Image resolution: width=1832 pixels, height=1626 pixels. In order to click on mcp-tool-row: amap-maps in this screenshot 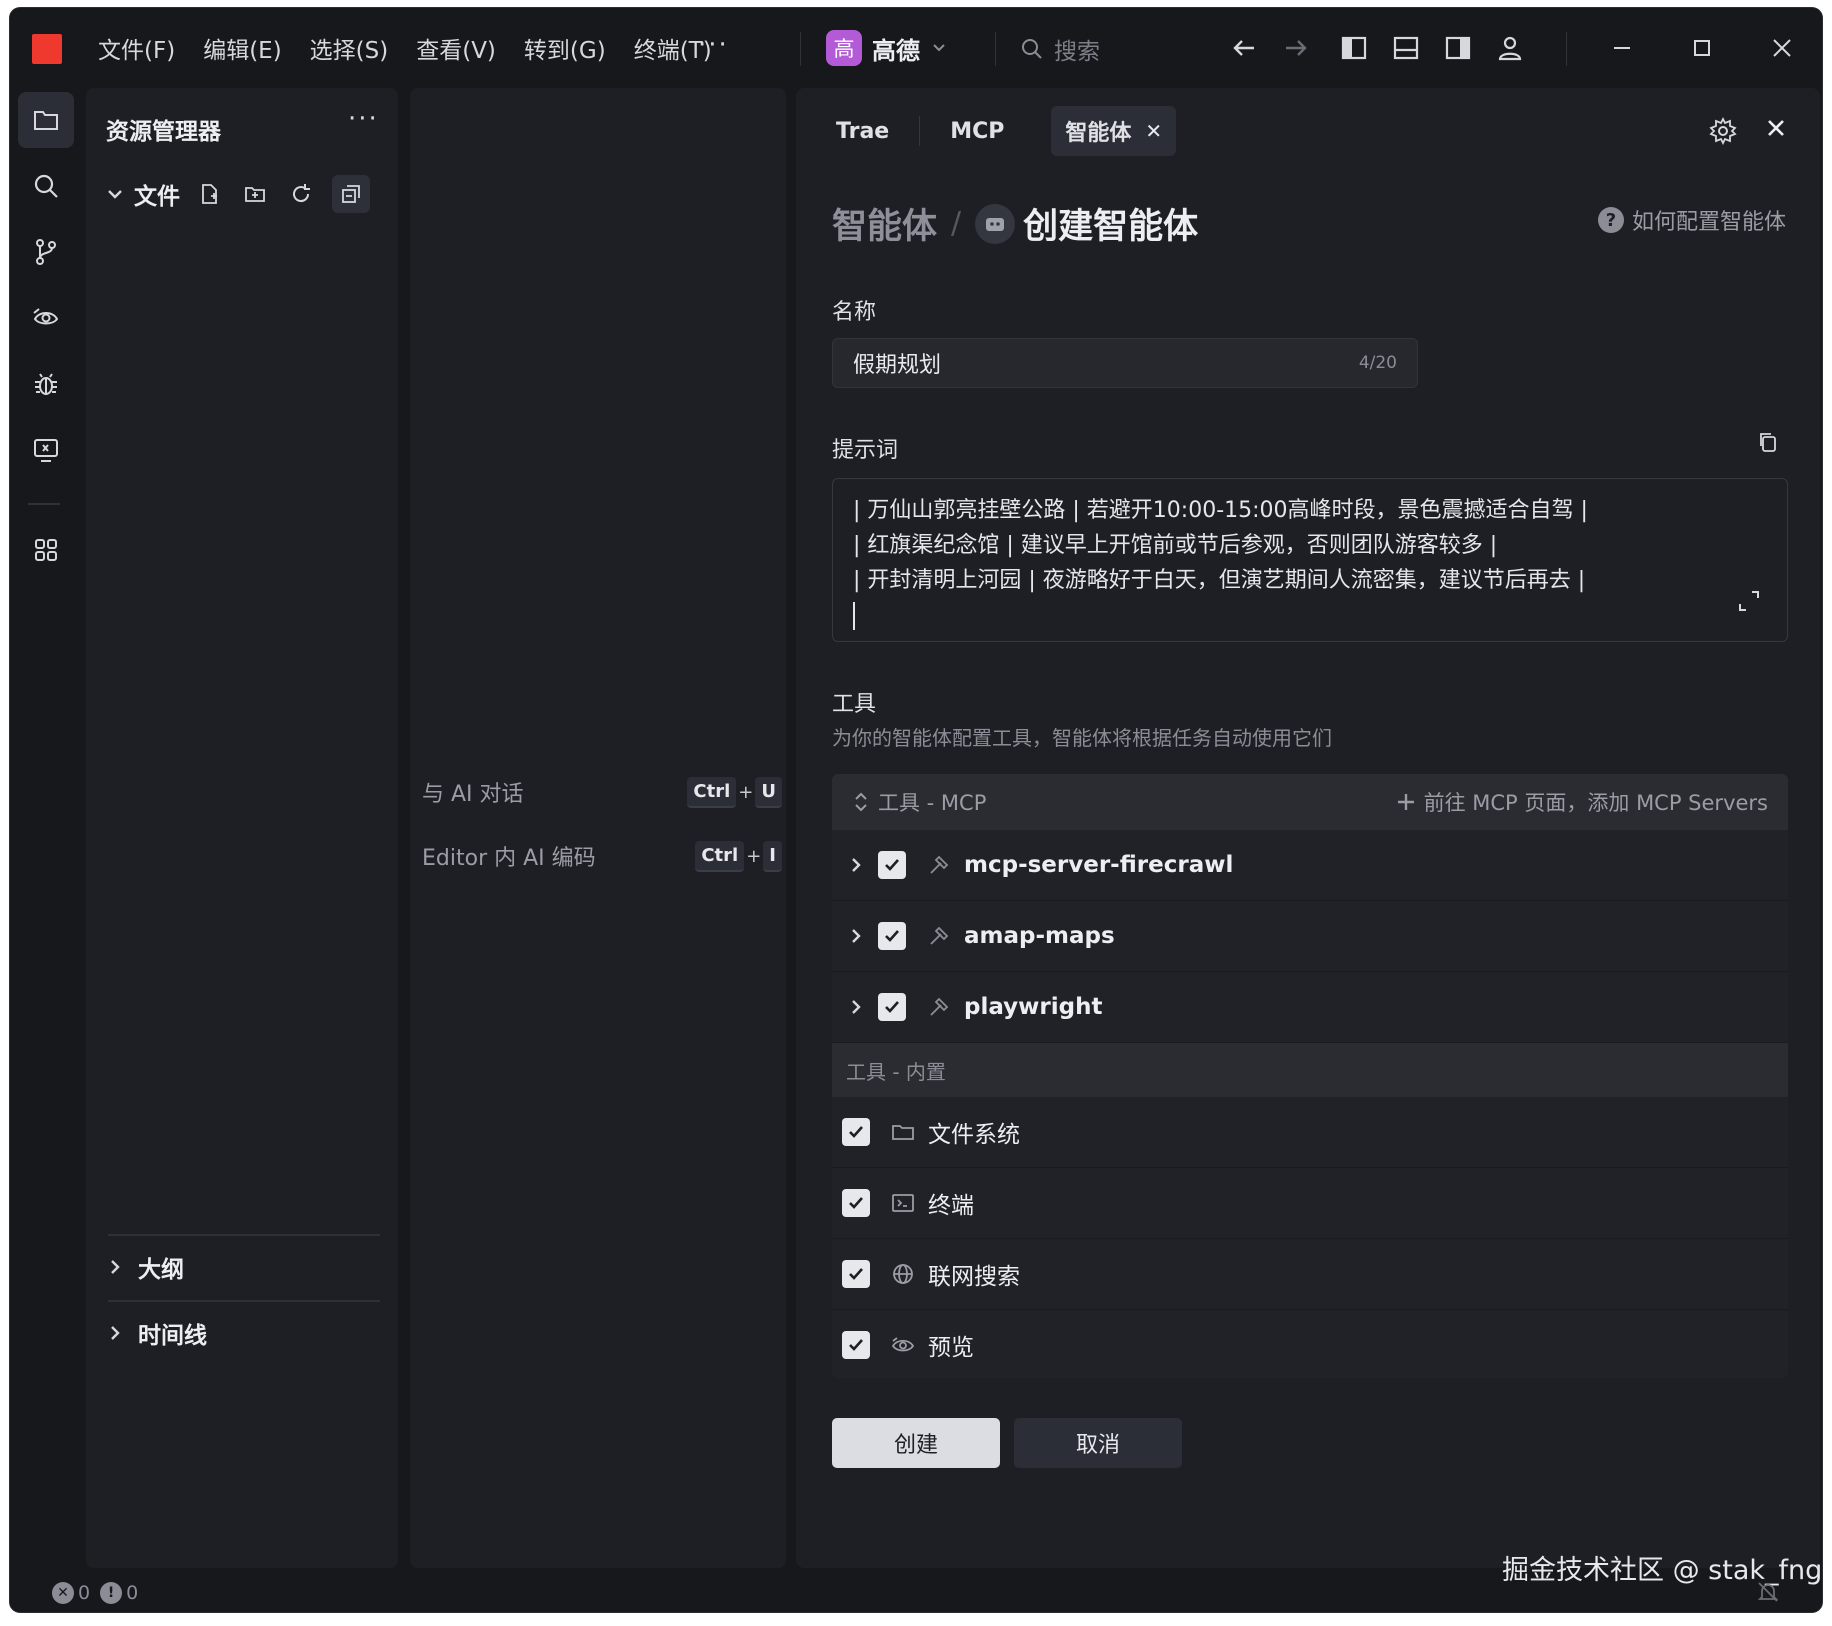, I will do `click(1310, 936)`.